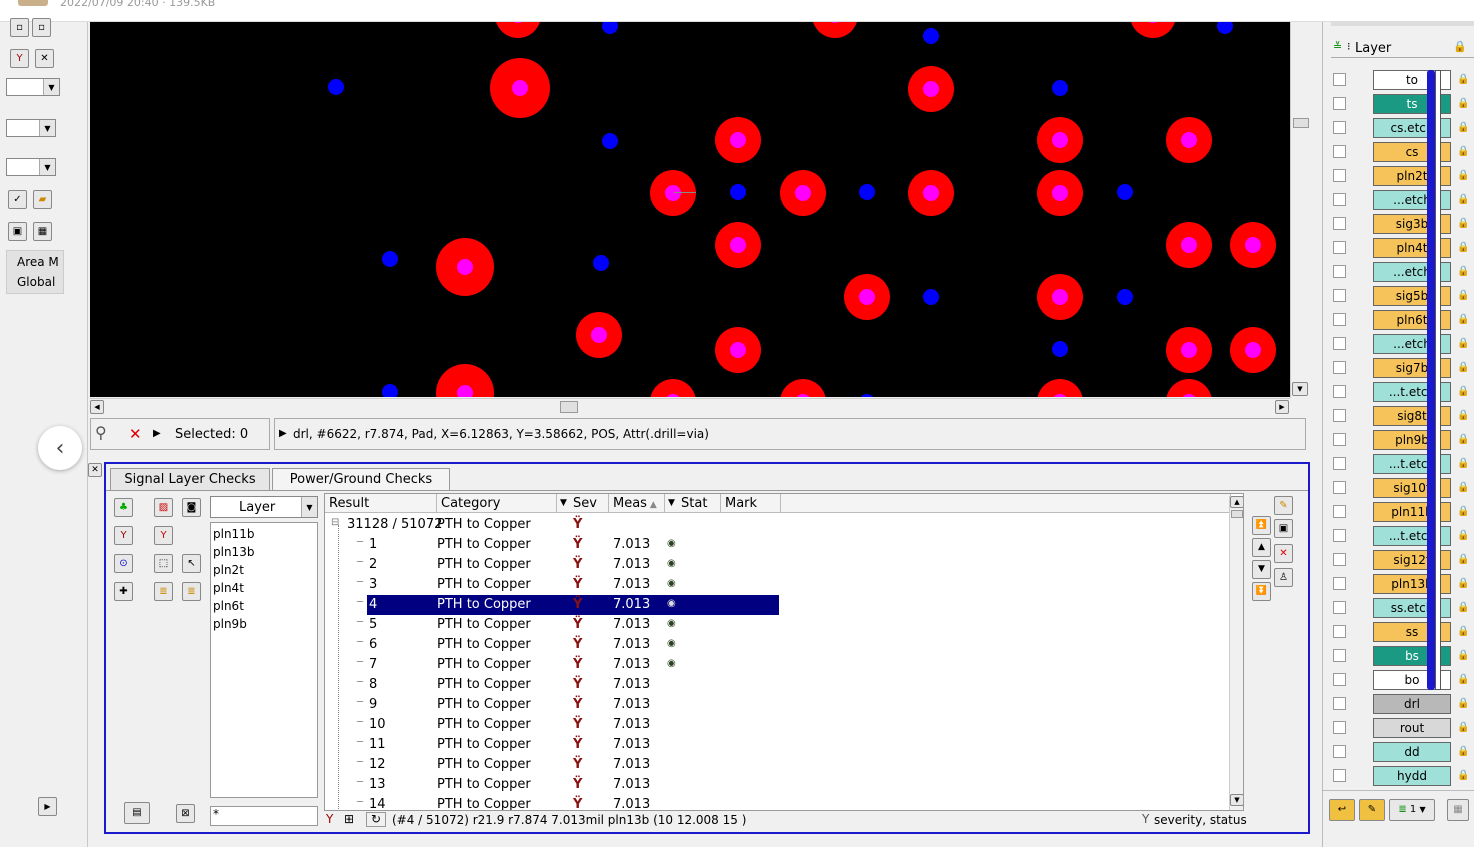 This screenshot has width=1474, height=847. Describe the element at coordinates (33, 87) in the screenshot. I see `left-combo-1: ▼` at that location.